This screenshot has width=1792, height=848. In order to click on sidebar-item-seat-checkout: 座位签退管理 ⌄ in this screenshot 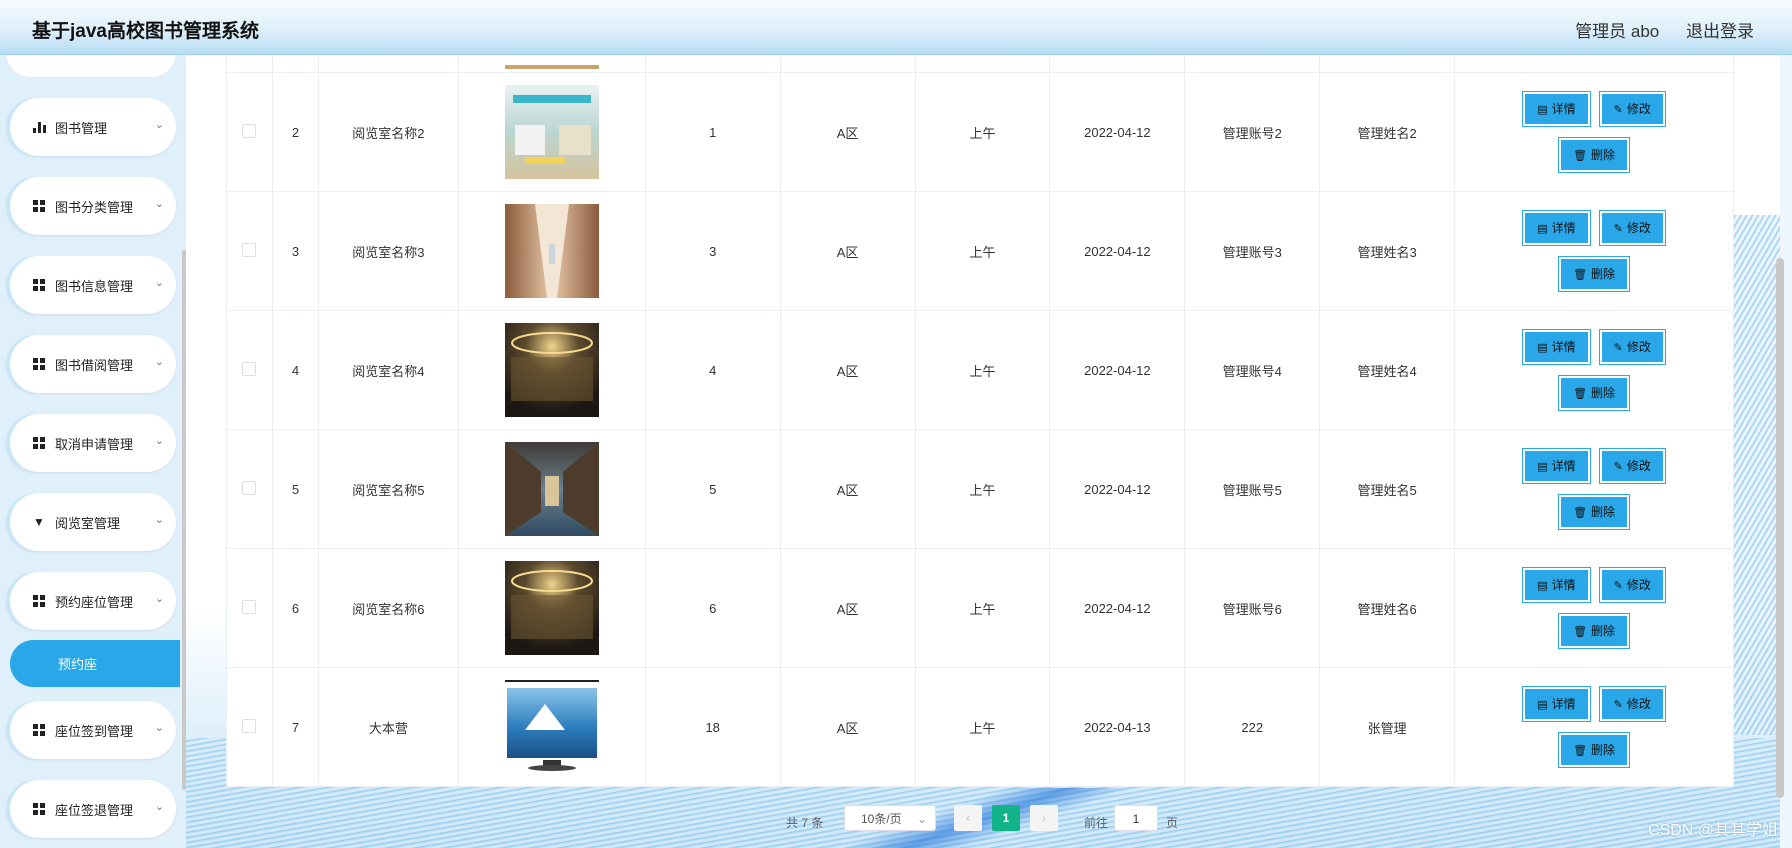, I will do `click(91, 809)`.